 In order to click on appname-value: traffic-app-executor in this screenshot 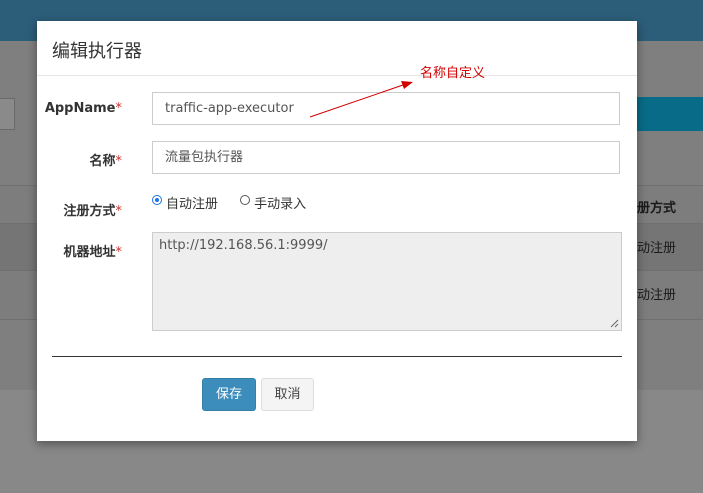, I will do `click(229, 108)`.